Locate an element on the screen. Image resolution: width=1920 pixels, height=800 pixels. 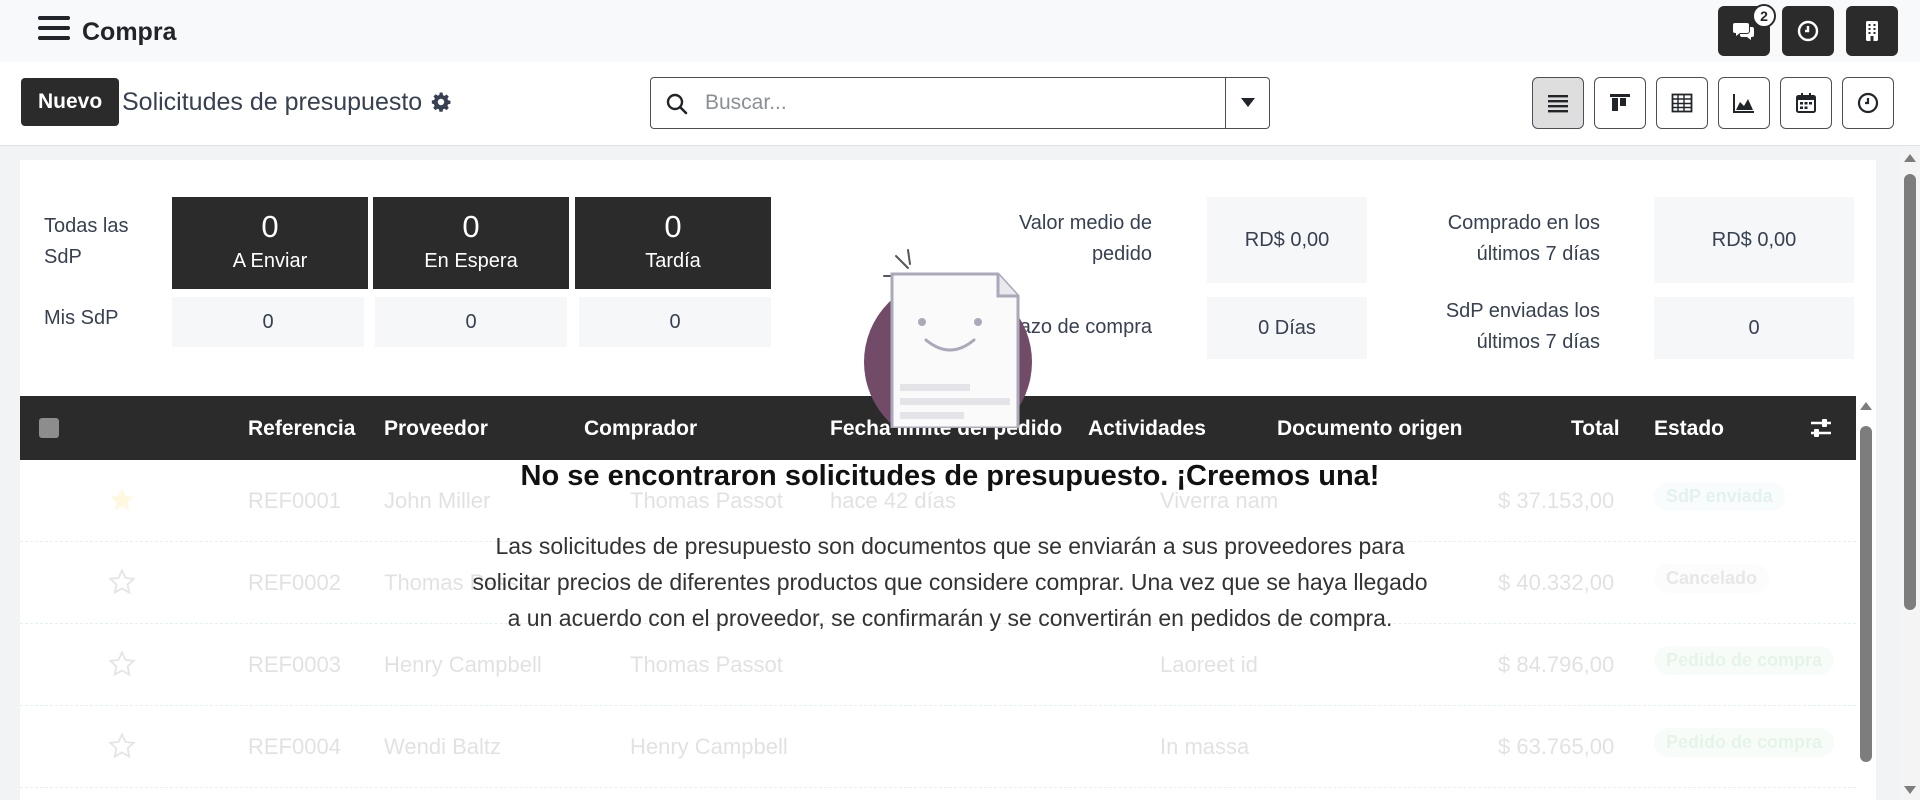
col-buyer: Comprador is located at coordinates (640, 429).